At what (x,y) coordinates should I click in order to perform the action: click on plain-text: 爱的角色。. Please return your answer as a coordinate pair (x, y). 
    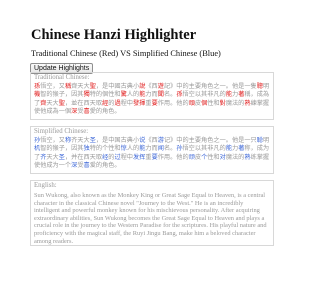
    Looking at the image, I should click on (105, 165).